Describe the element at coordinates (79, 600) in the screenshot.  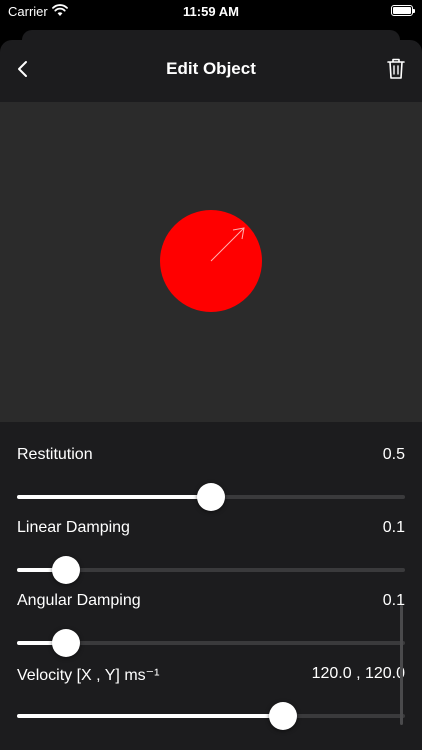
I see `angular-damping-label: Angular Damping` at that location.